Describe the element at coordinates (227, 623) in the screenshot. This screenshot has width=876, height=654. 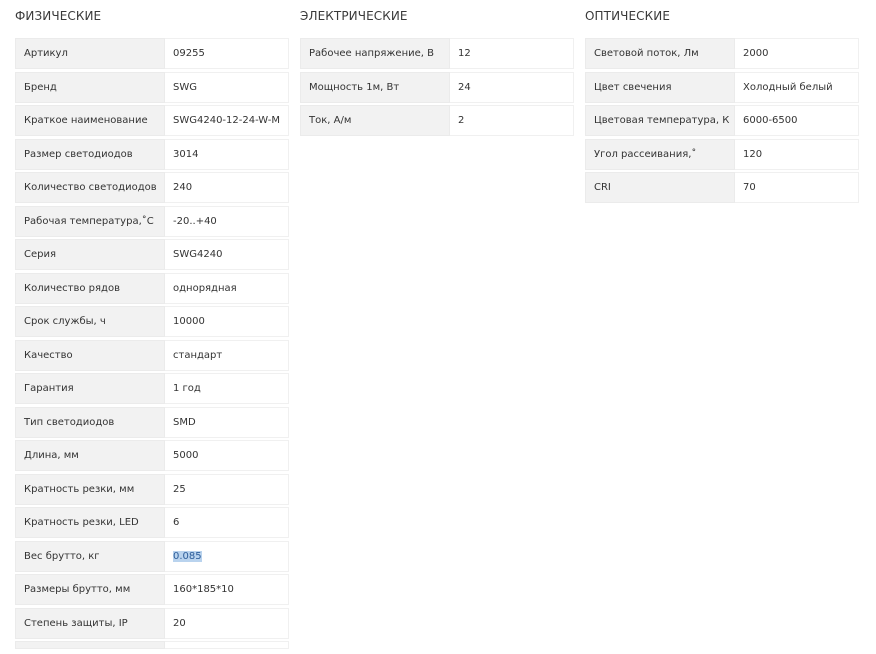
I see `spec-value: 20` at that location.